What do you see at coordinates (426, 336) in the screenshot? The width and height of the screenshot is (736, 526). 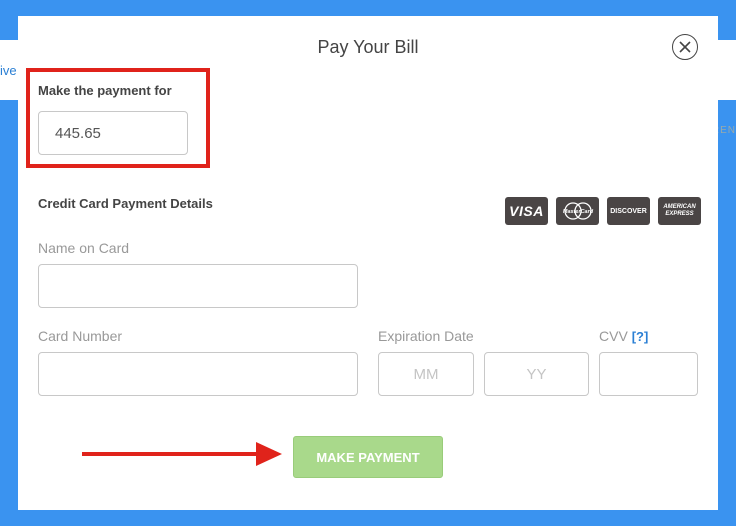 I see `expiration-date-label: Expiration Date` at bounding box center [426, 336].